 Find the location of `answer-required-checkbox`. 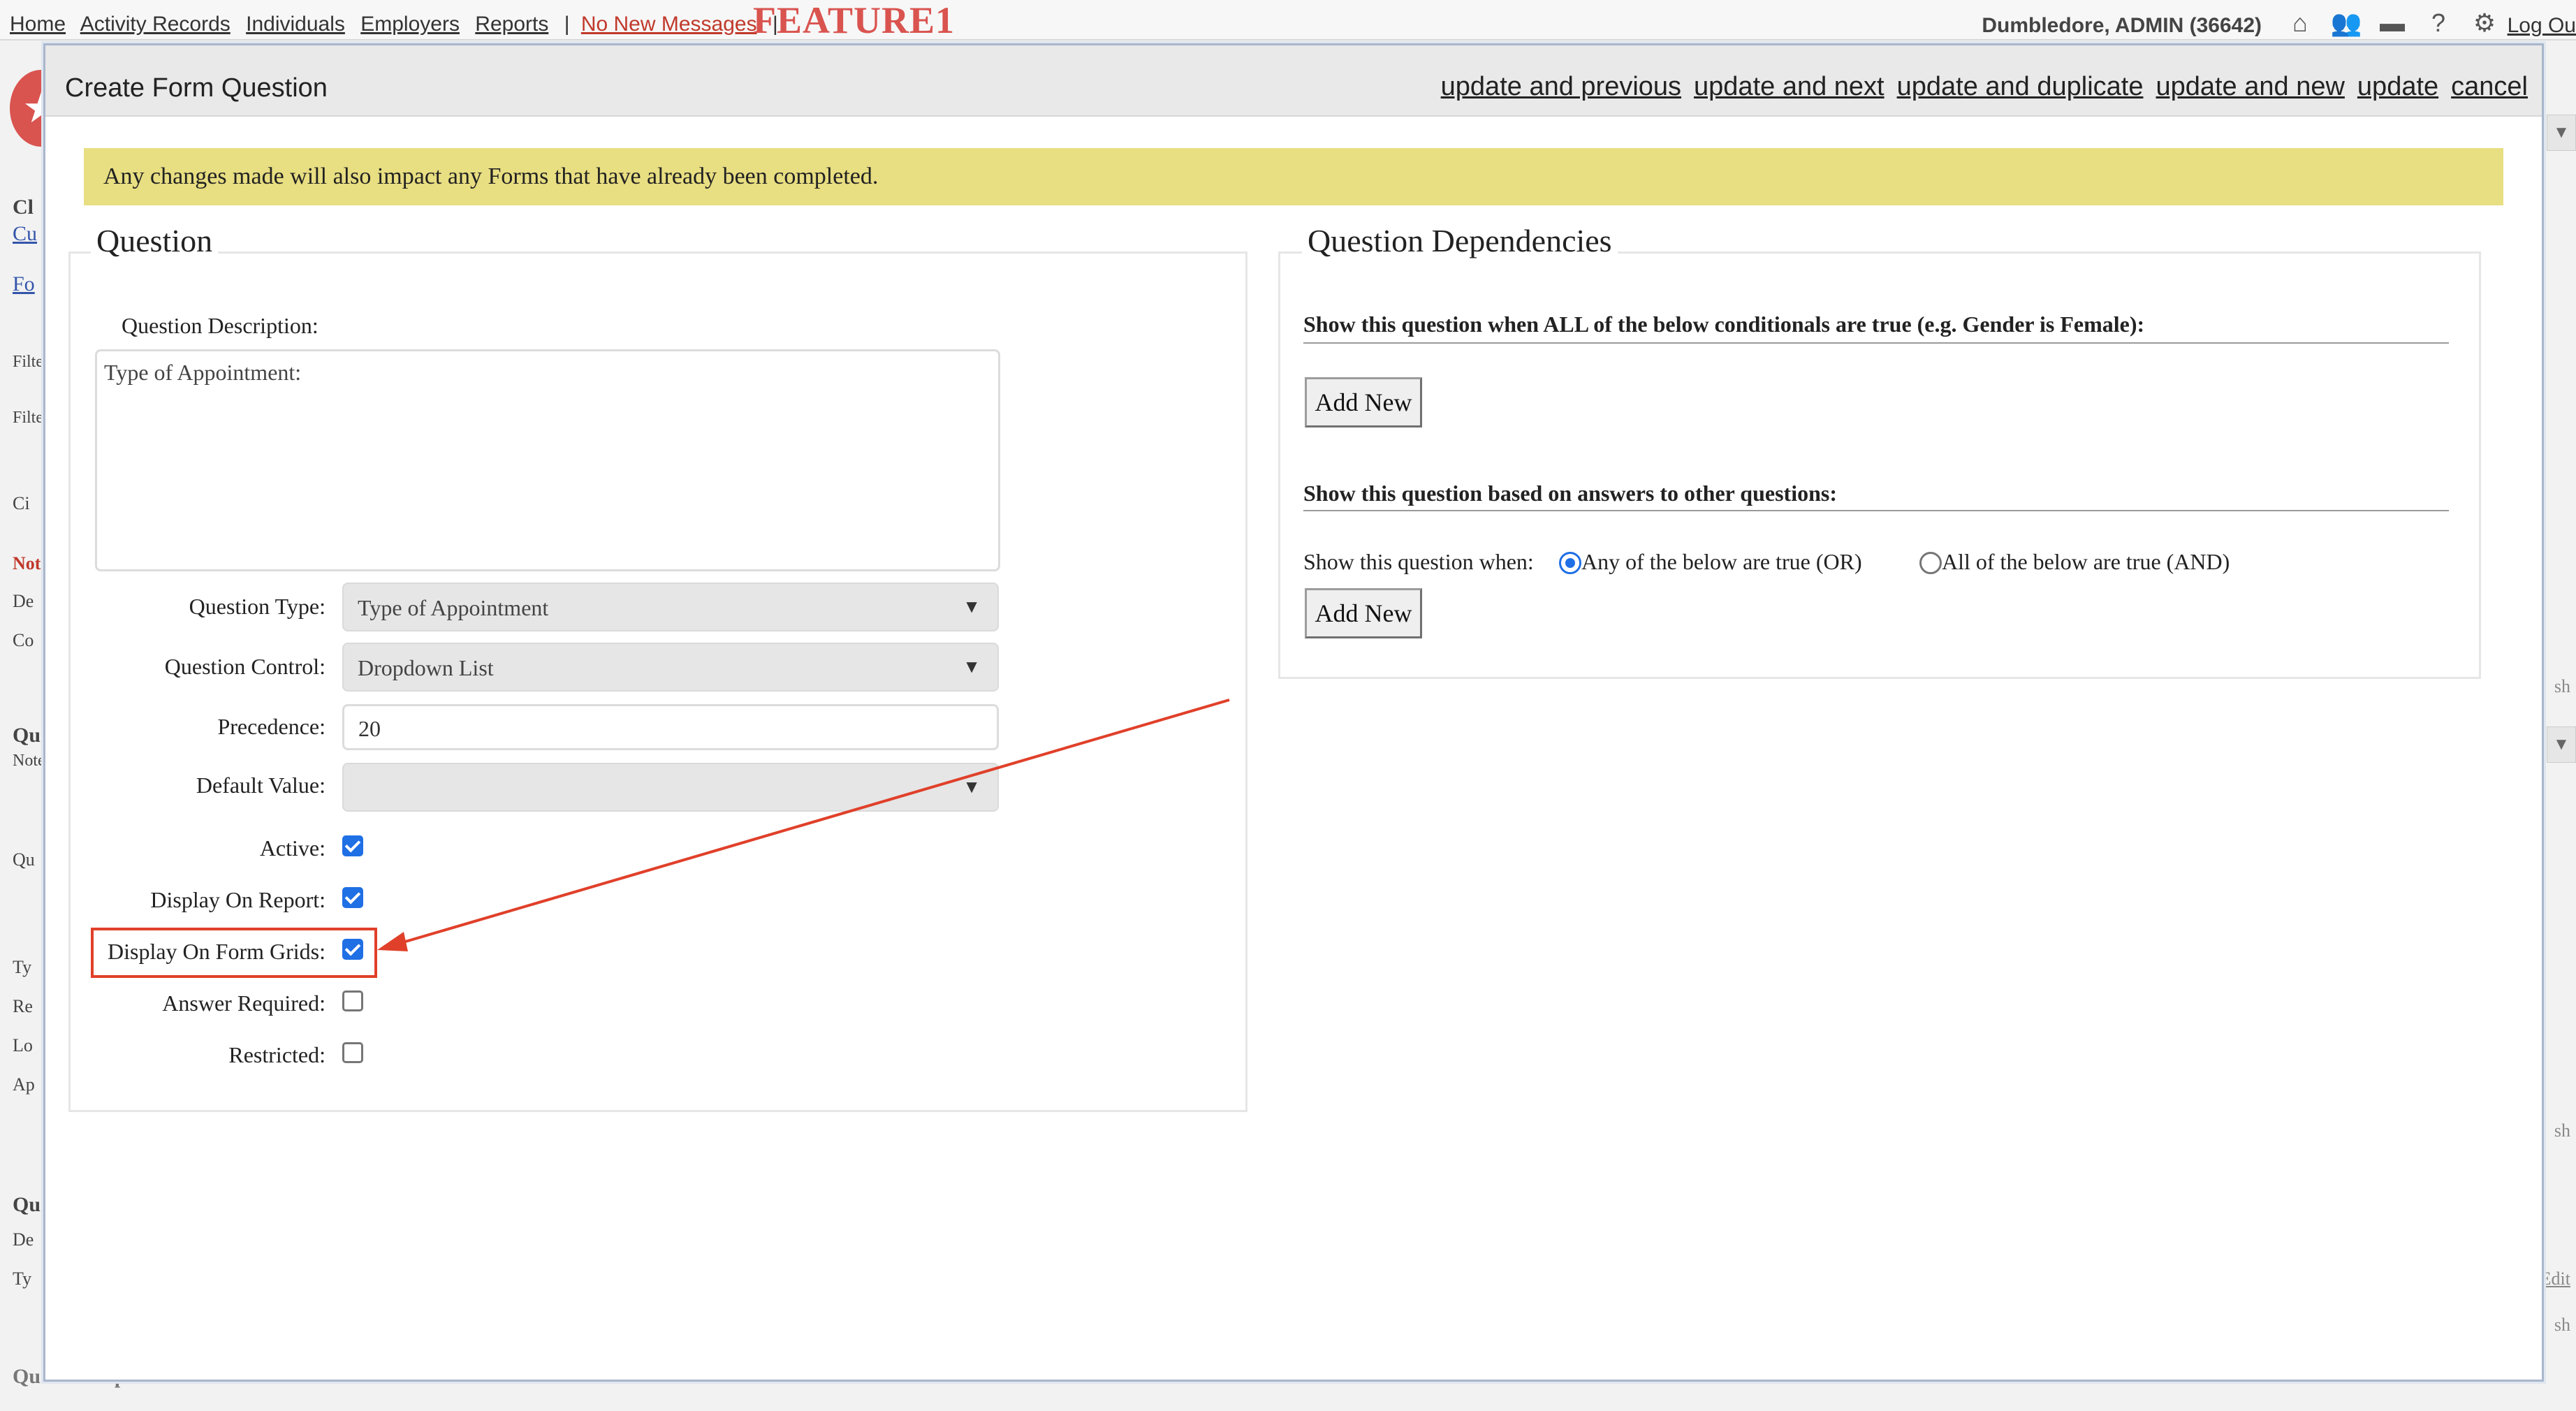

answer-required-checkbox is located at coordinates (352, 1000).